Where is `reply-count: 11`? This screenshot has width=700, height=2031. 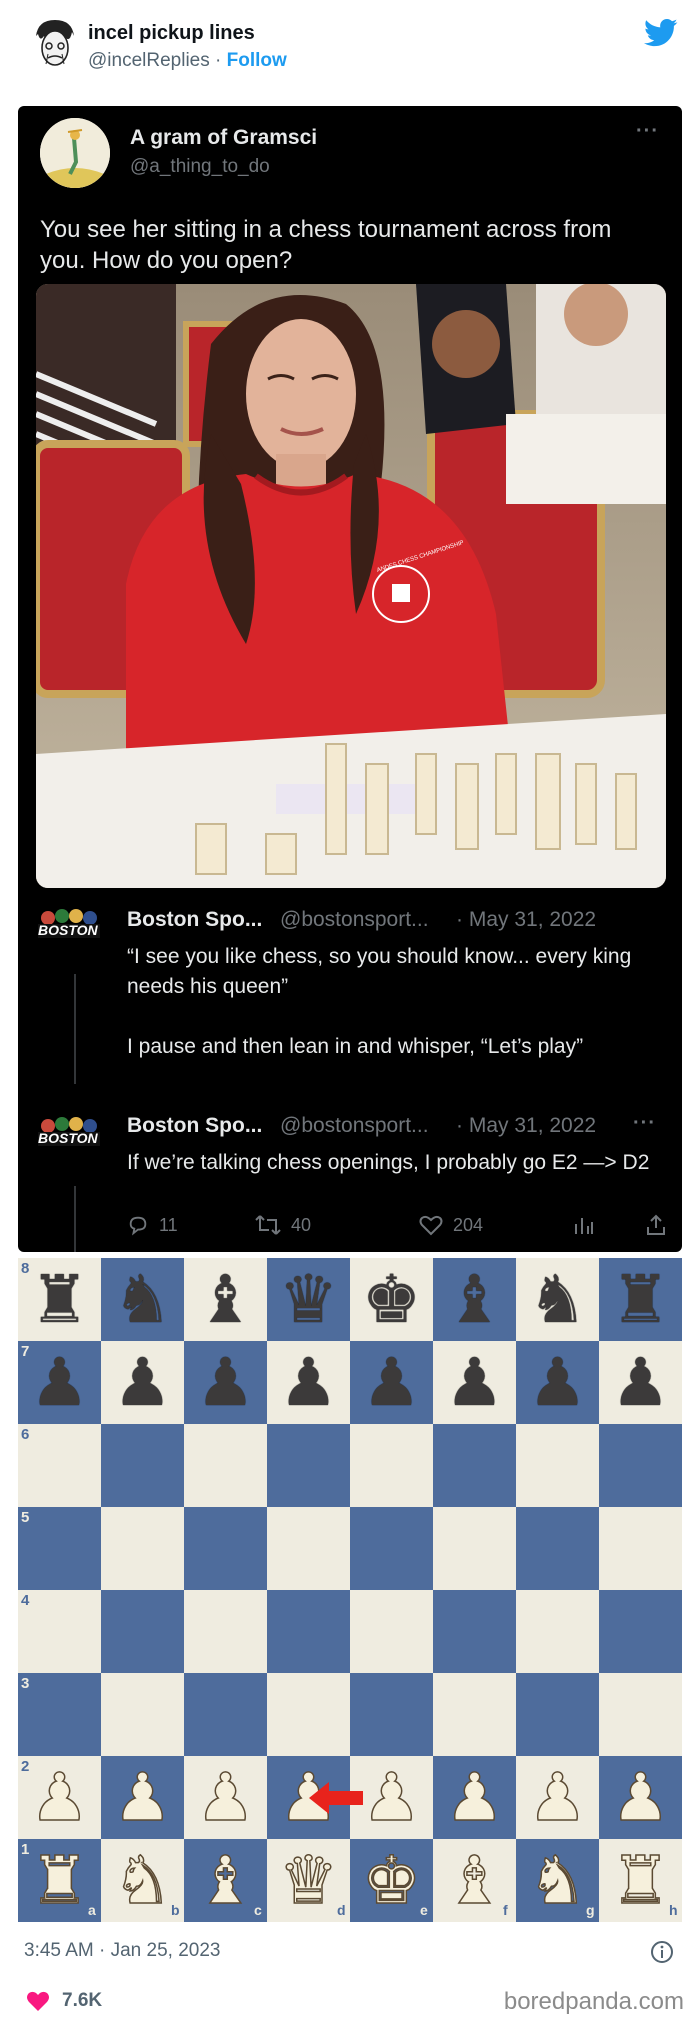 reply-count: 11 is located at coordinates (168, 1224).